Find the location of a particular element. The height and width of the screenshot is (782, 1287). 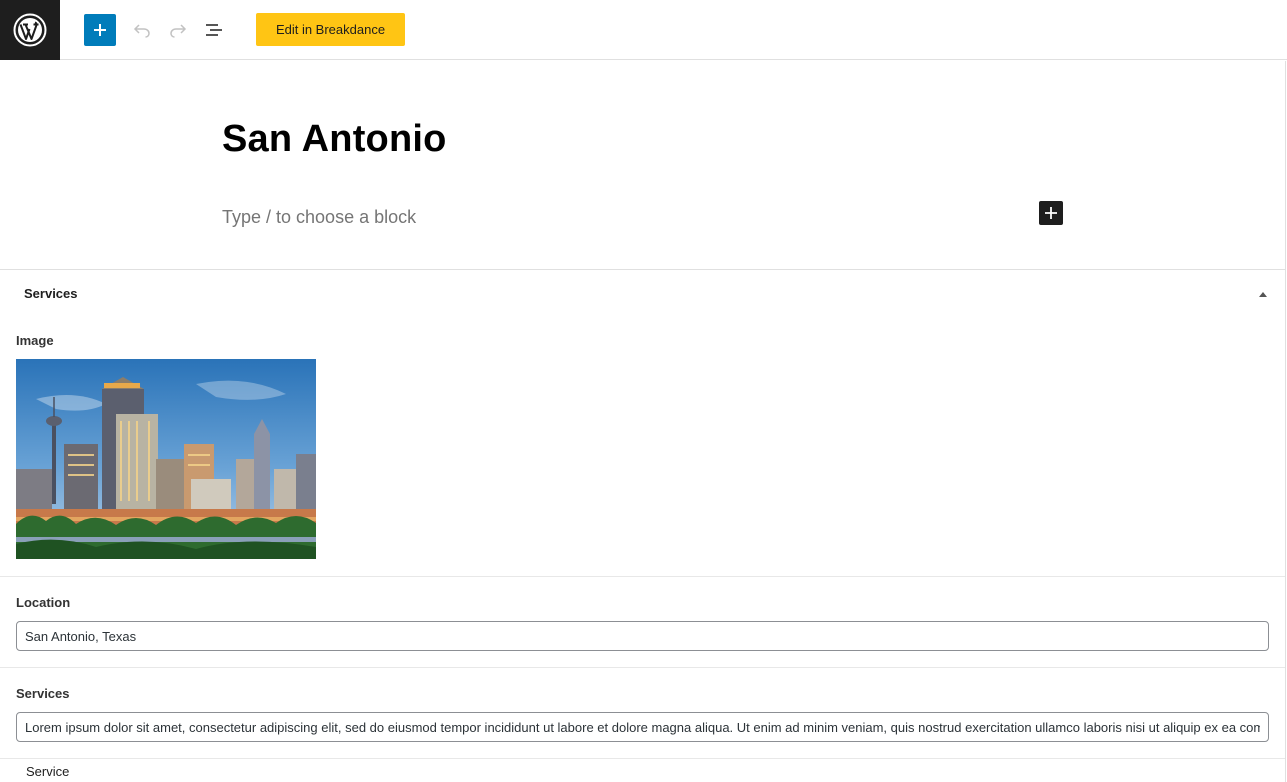

block-inserter-button is located at coordinates (1051, 213).